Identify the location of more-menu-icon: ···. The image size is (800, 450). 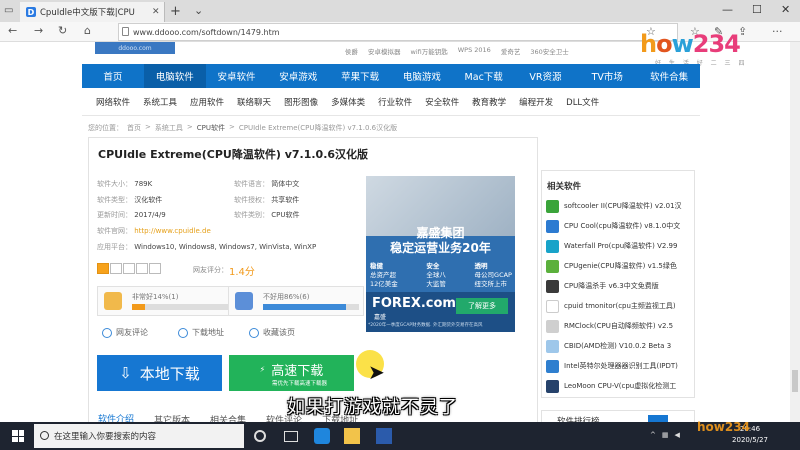
(777, 31).